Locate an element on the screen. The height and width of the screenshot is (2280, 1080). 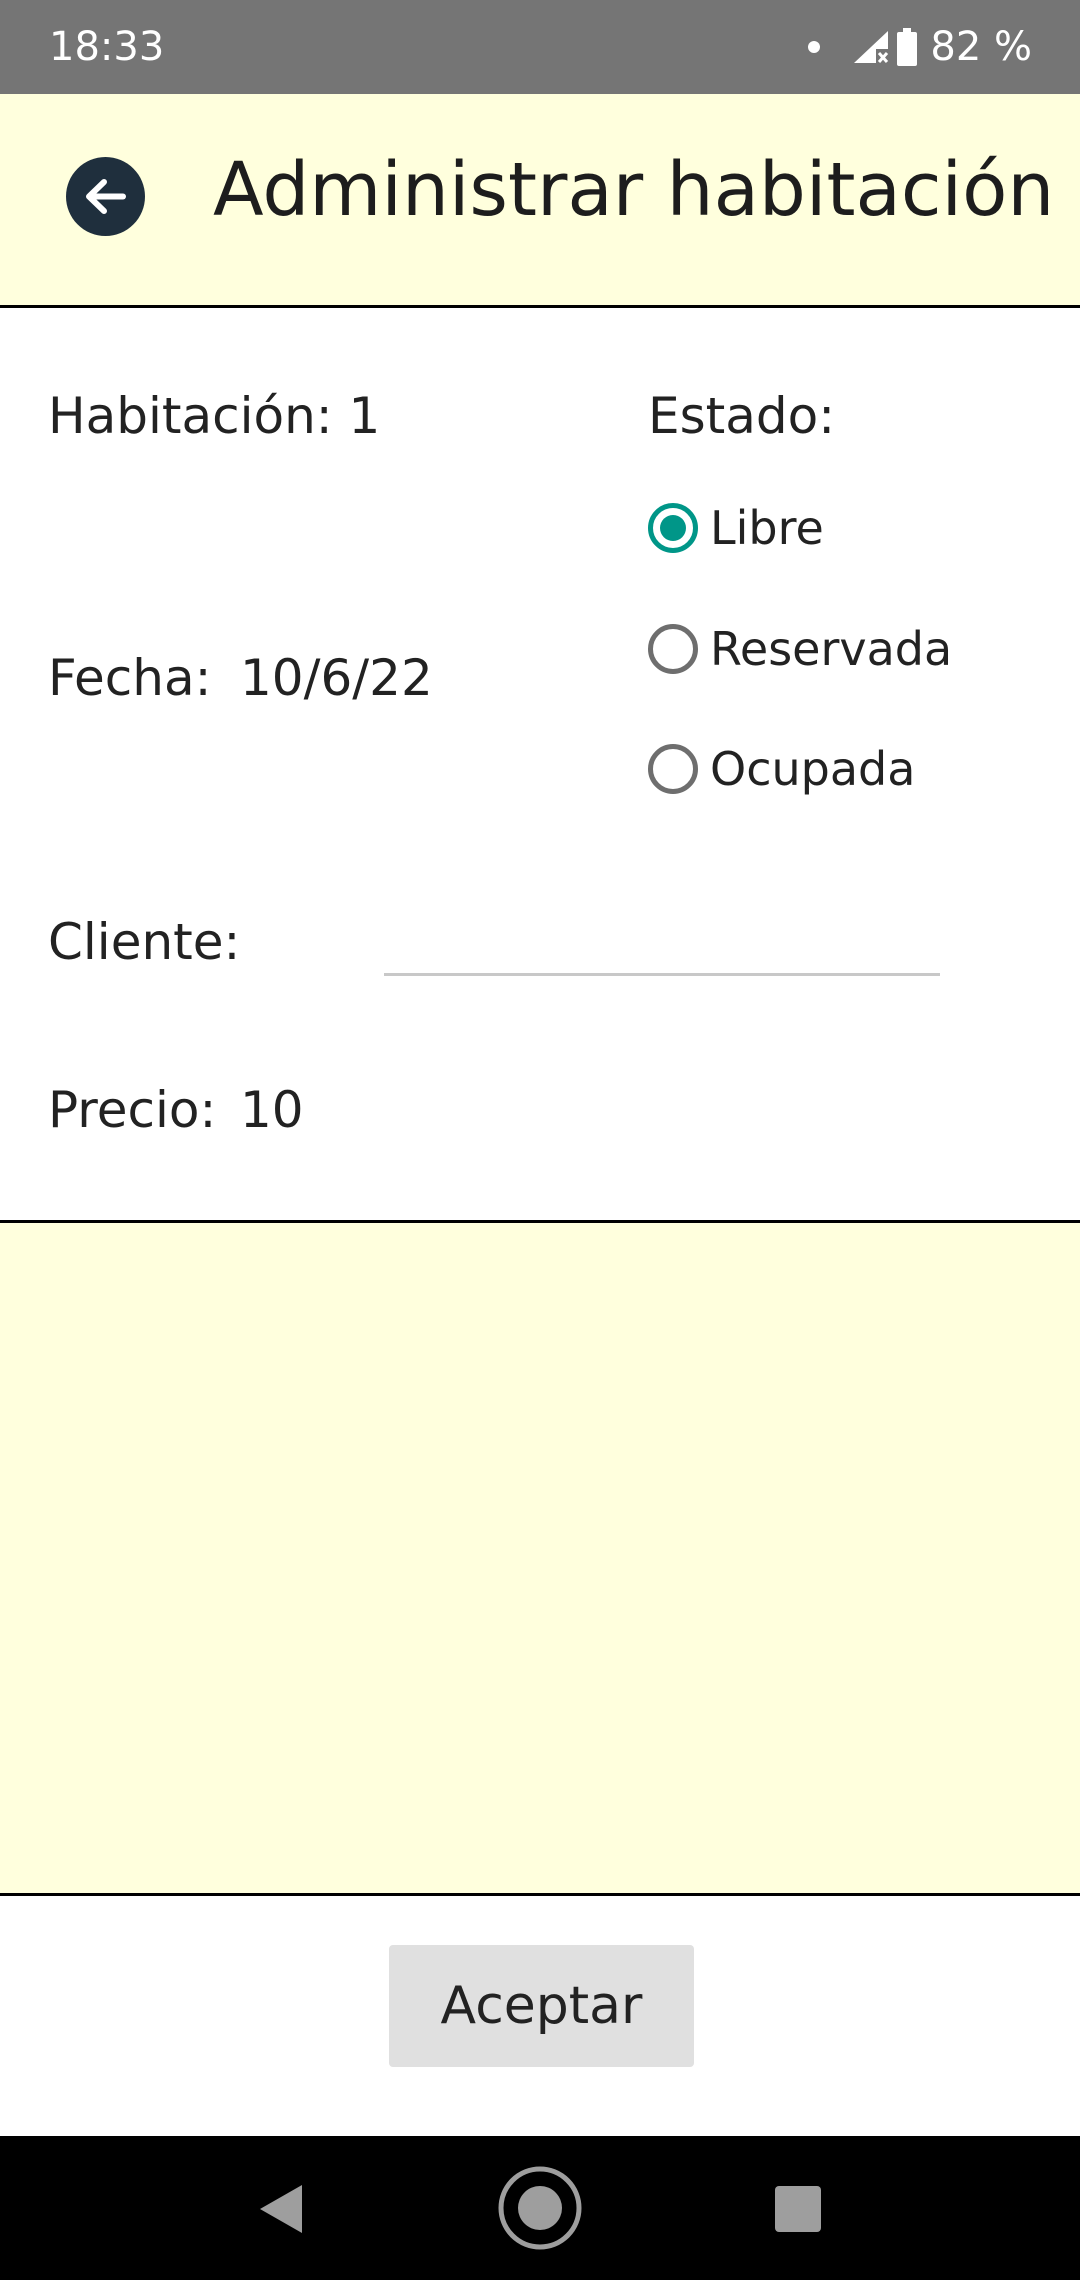
battery-percentage: 82 % is located at coordinates (981, 47).